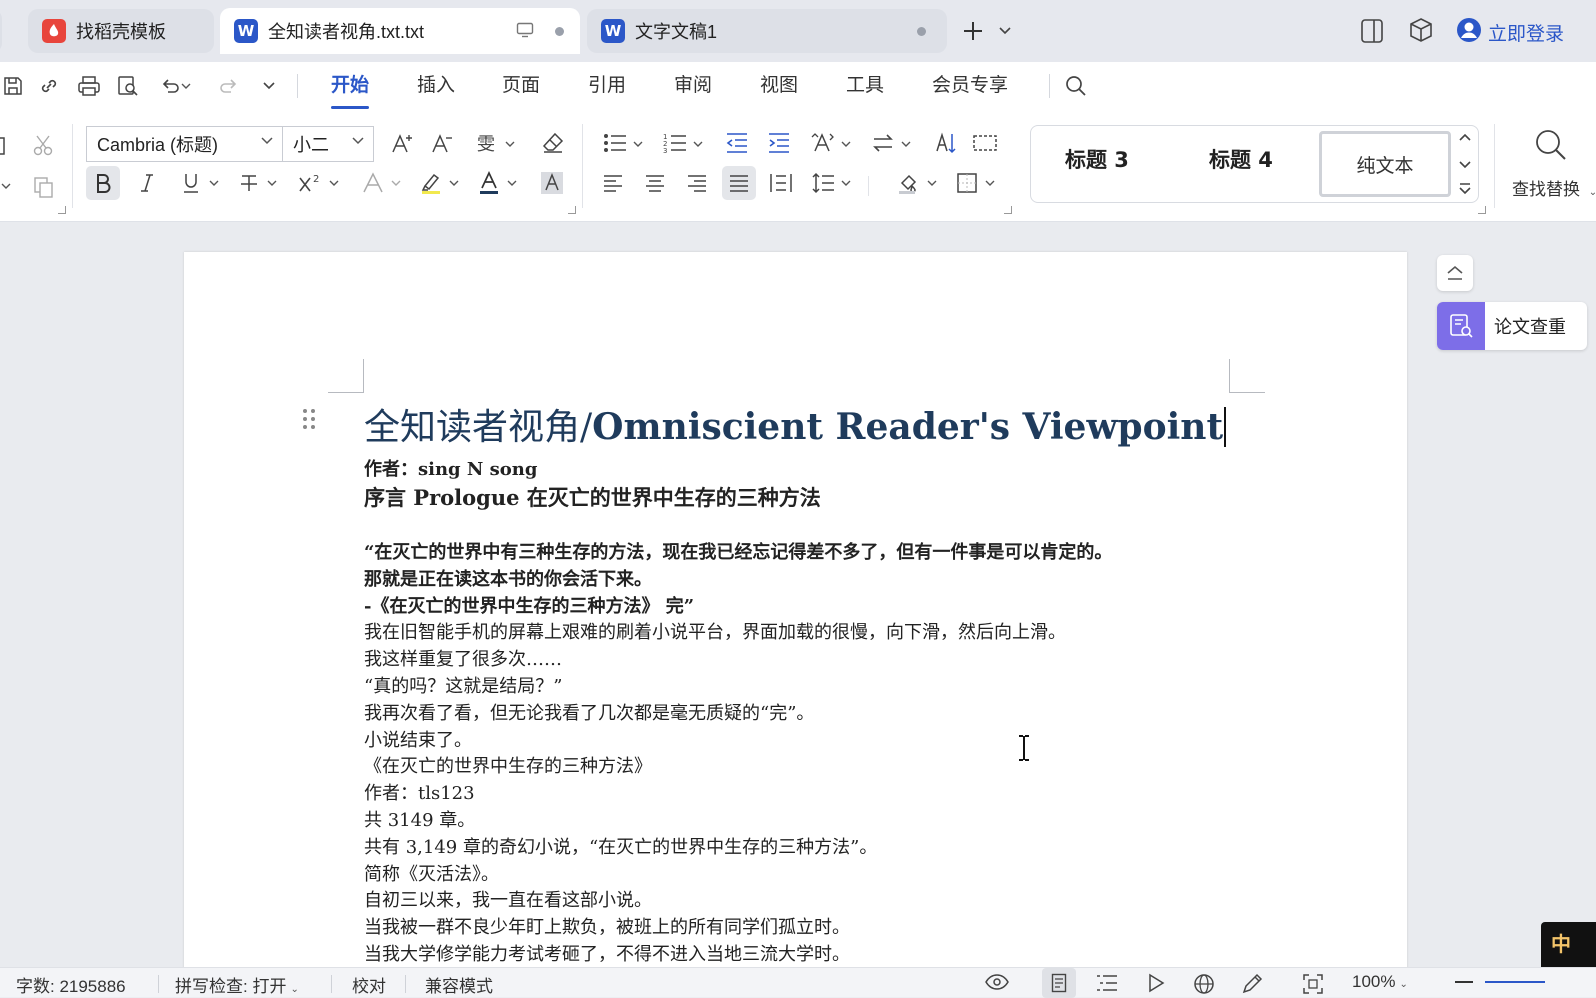 This screenshot has height=998, width=1596. What do you see at coordinates (350, 90) in the screenshot?
I see `menu-home: 开始` at bounding box center [350, 90].